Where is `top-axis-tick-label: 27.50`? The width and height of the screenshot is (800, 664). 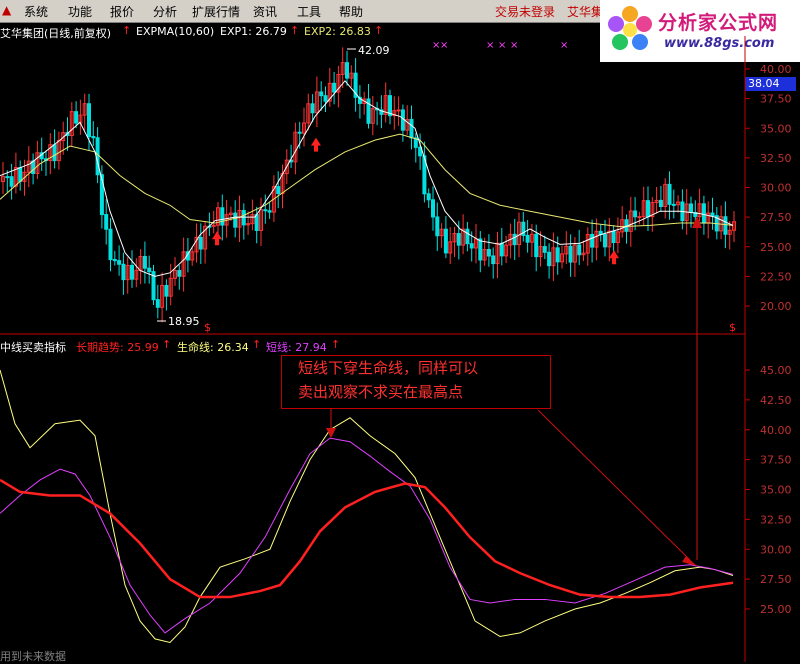
top-axis-tick-label: 27.50 is located at coordinates (776, 217).